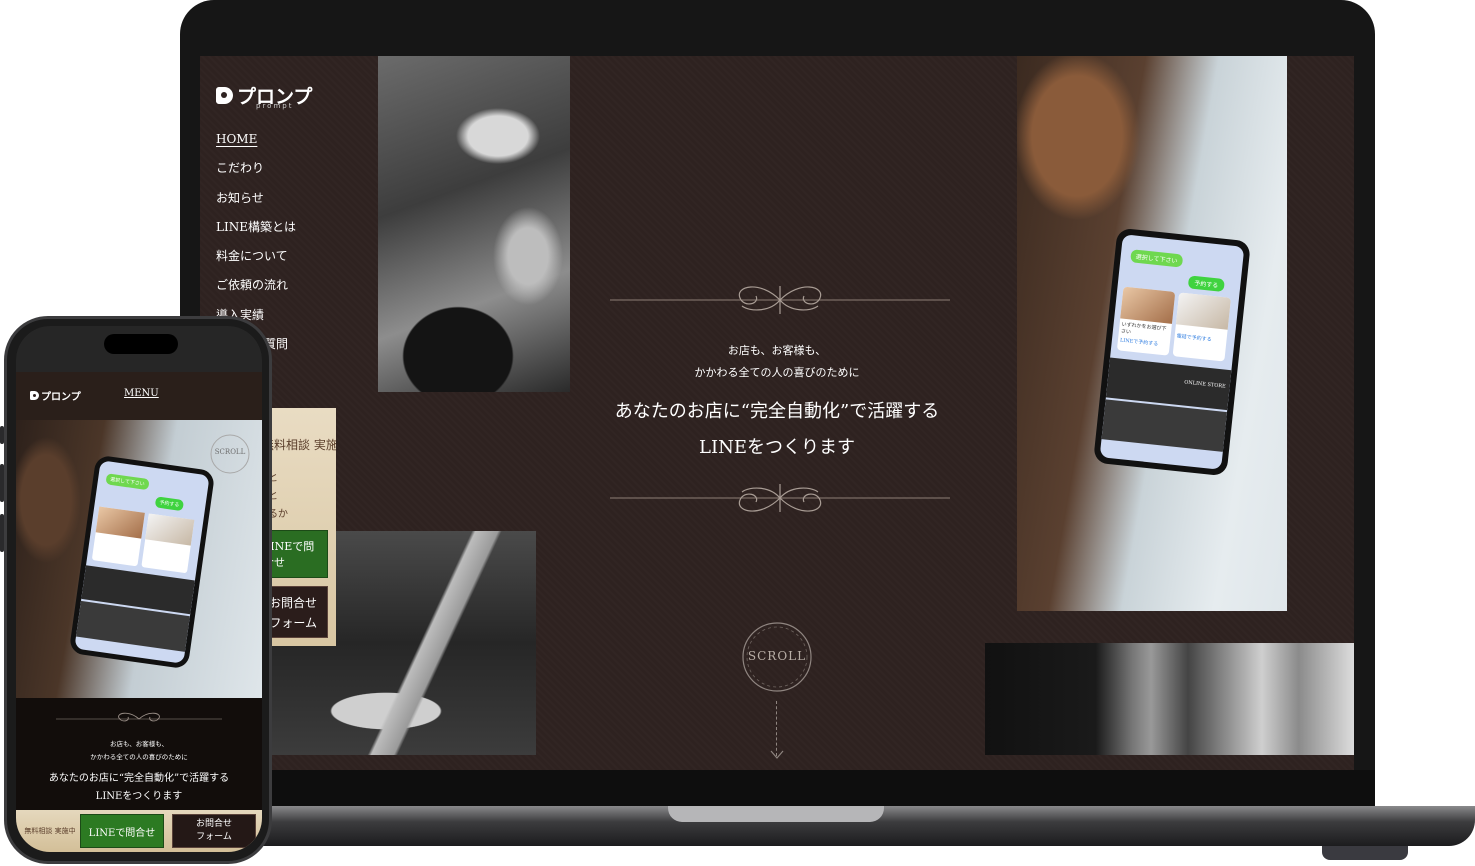  I want to click on line-contact-button: LINEで問合せ, so click(122, 831).